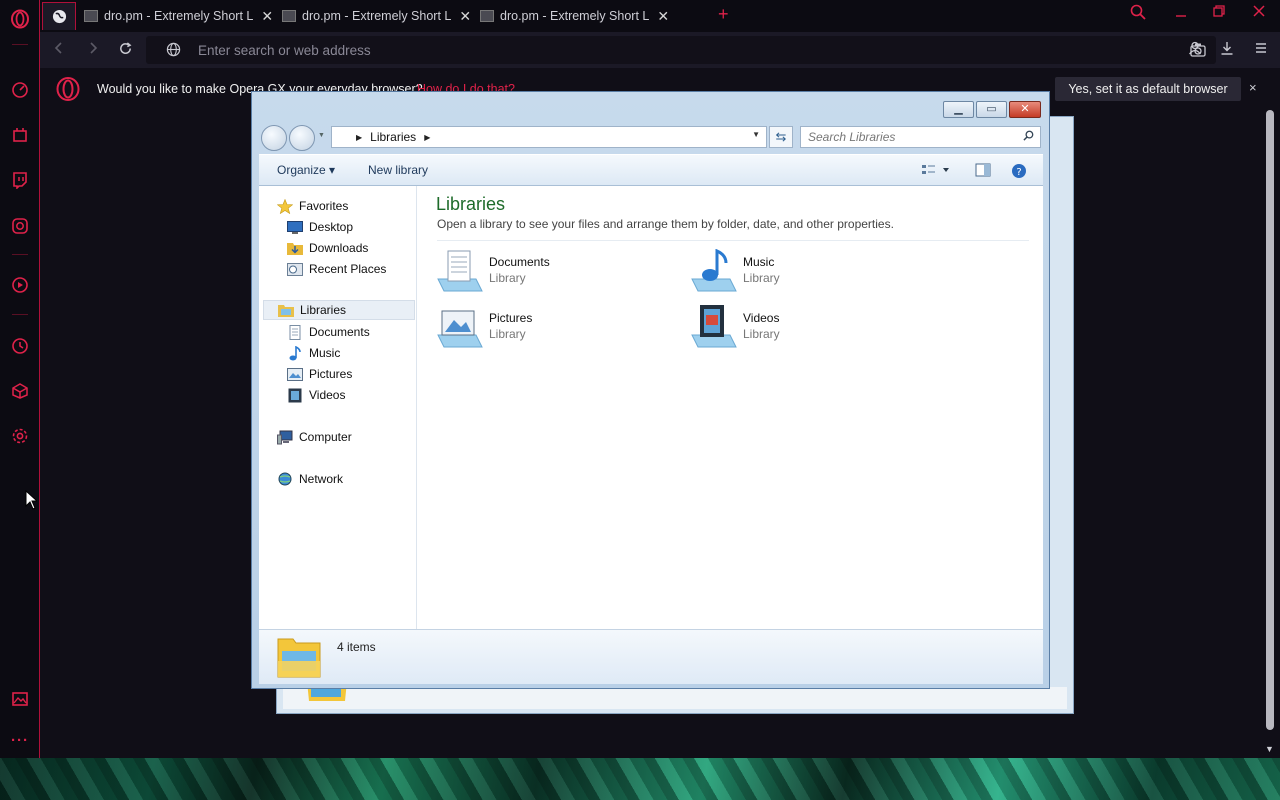 This screenshot has width=1280, height=800. Describe the element at coordinates (551, 274) in the screenshot. I see `library-documents: Documents Library` at that location.